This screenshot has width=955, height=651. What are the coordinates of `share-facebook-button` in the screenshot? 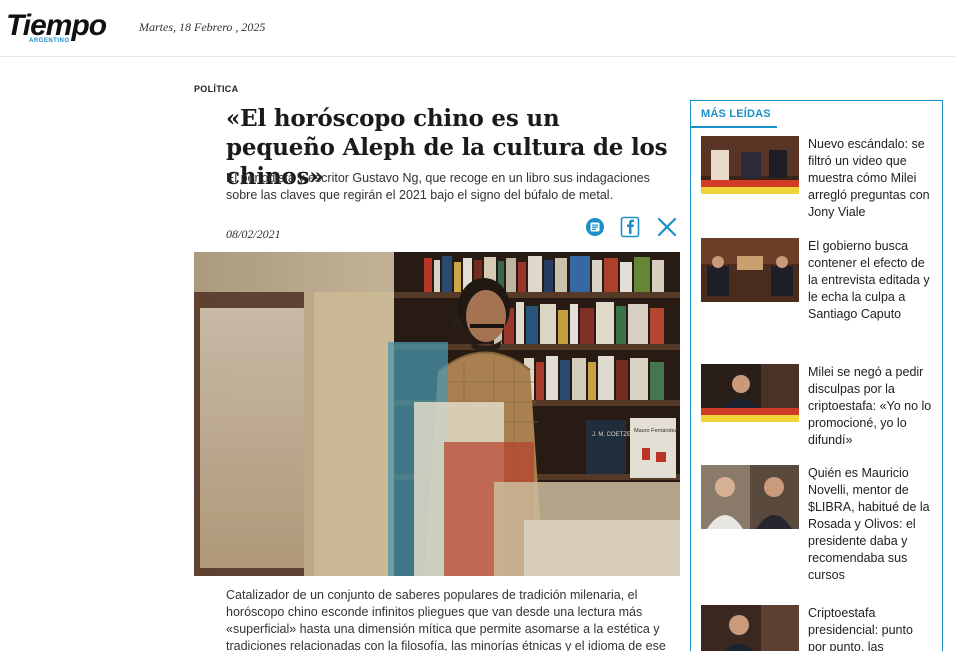 It's located at (630, 227).